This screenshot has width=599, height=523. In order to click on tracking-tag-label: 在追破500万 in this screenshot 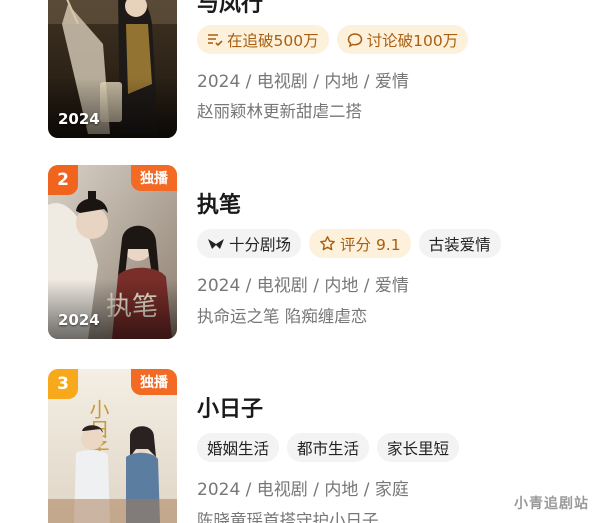, I will do `click(273, 40)`.